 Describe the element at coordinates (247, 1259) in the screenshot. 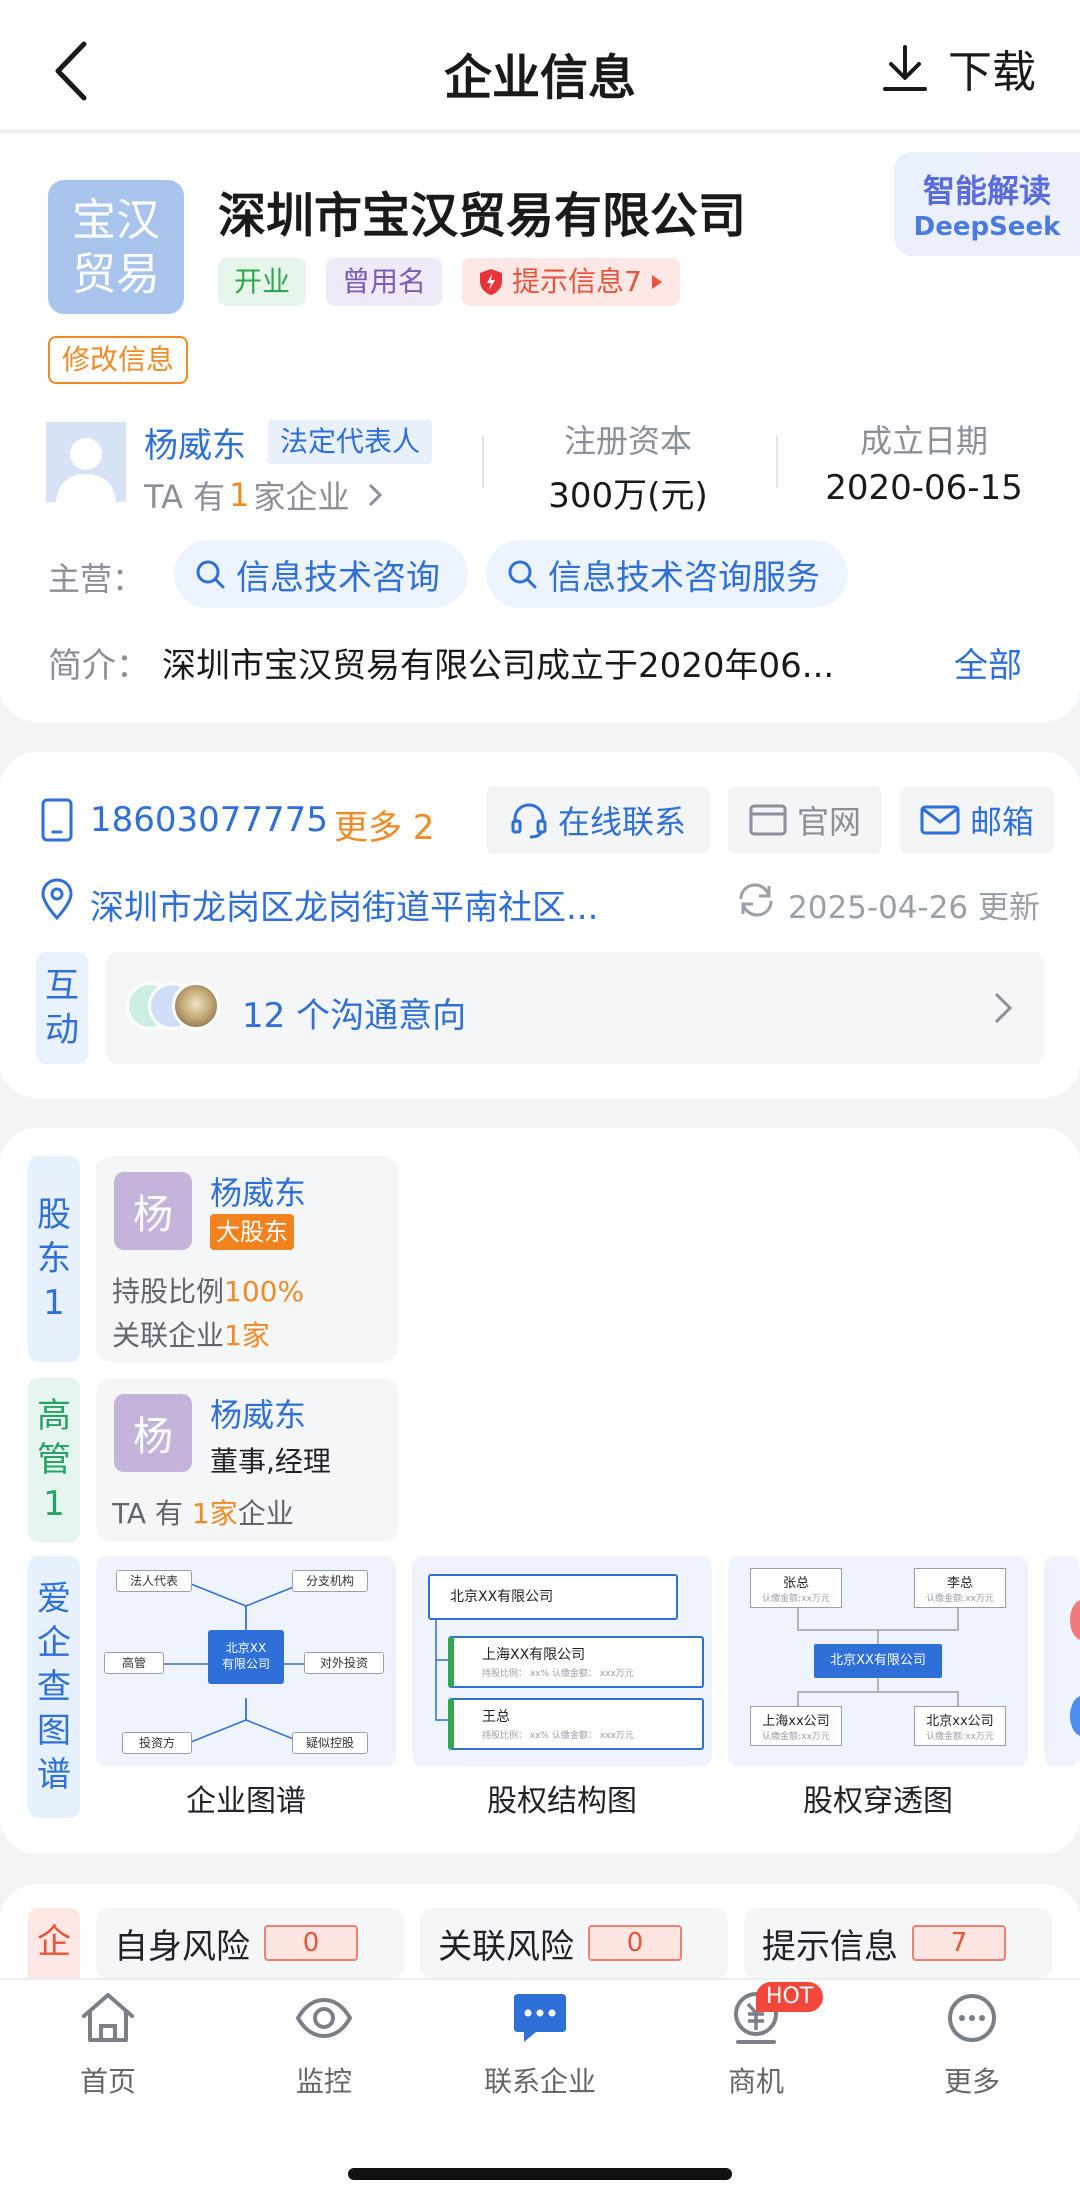

I see `shareholder-card: 杨 杨威东 大股东 持股比例100% 关联企业1家` at that location.